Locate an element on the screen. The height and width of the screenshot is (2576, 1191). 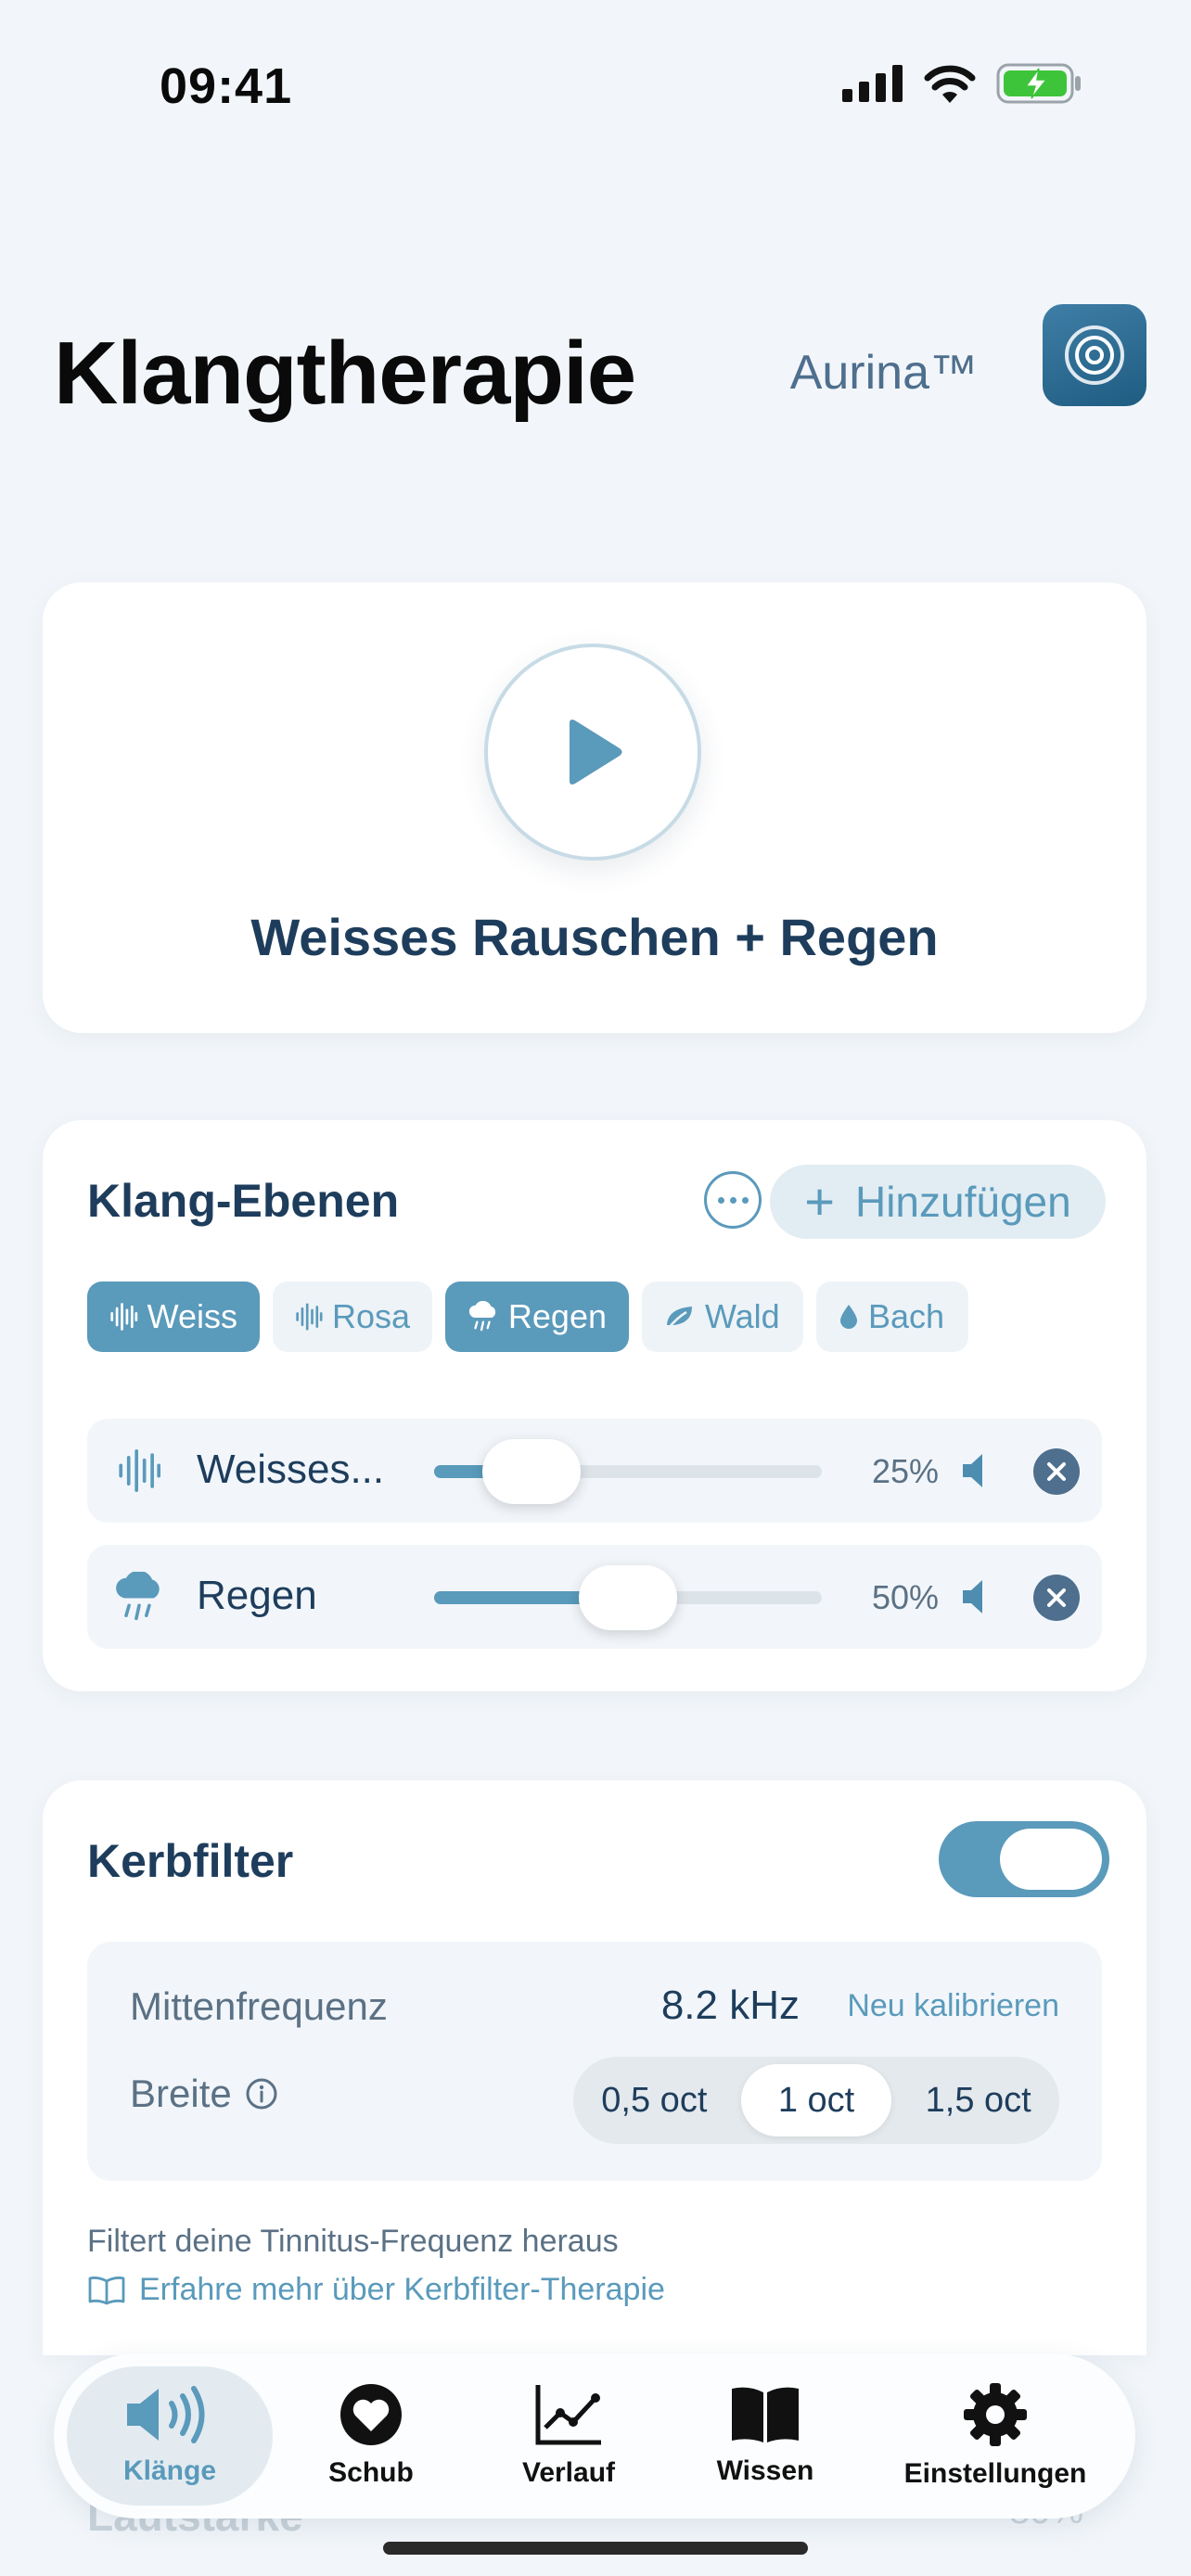
tab-label: Wissen is located at coordinates (765, 2471).